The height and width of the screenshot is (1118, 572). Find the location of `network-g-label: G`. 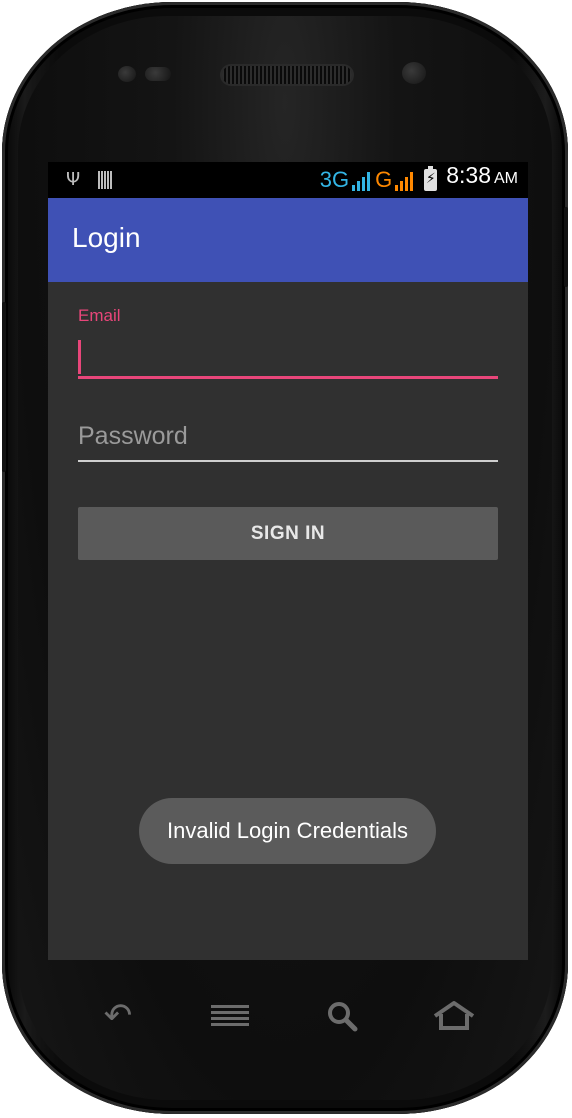

network-g-label: G is located at coordinates (384, 179).